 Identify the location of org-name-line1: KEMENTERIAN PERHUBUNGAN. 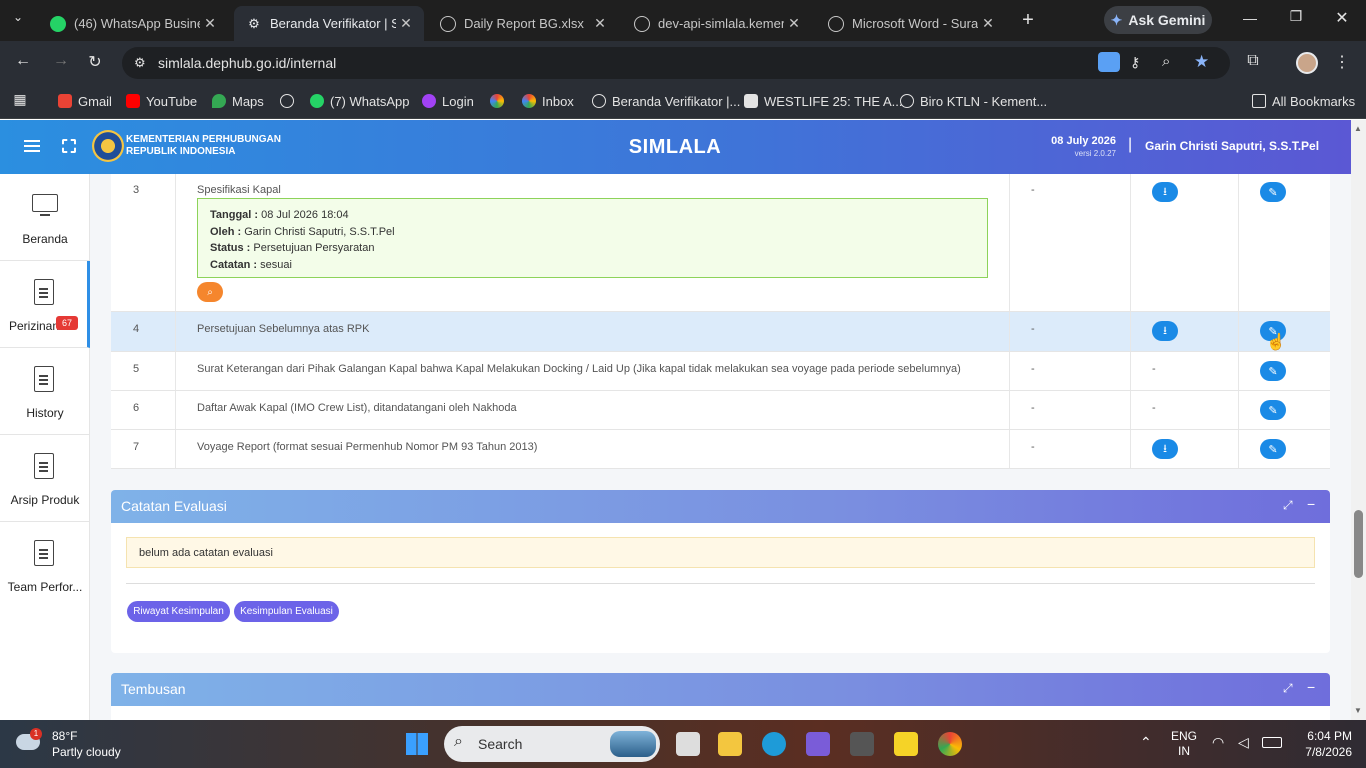
(204, 139).